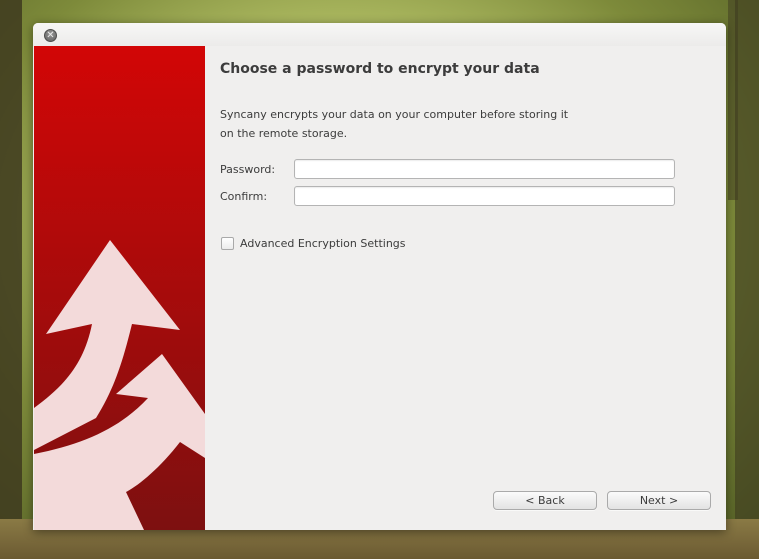 The height and width of the screenshot is (559, 759). I want to click on title-bar: ✕, so click(379, 34).